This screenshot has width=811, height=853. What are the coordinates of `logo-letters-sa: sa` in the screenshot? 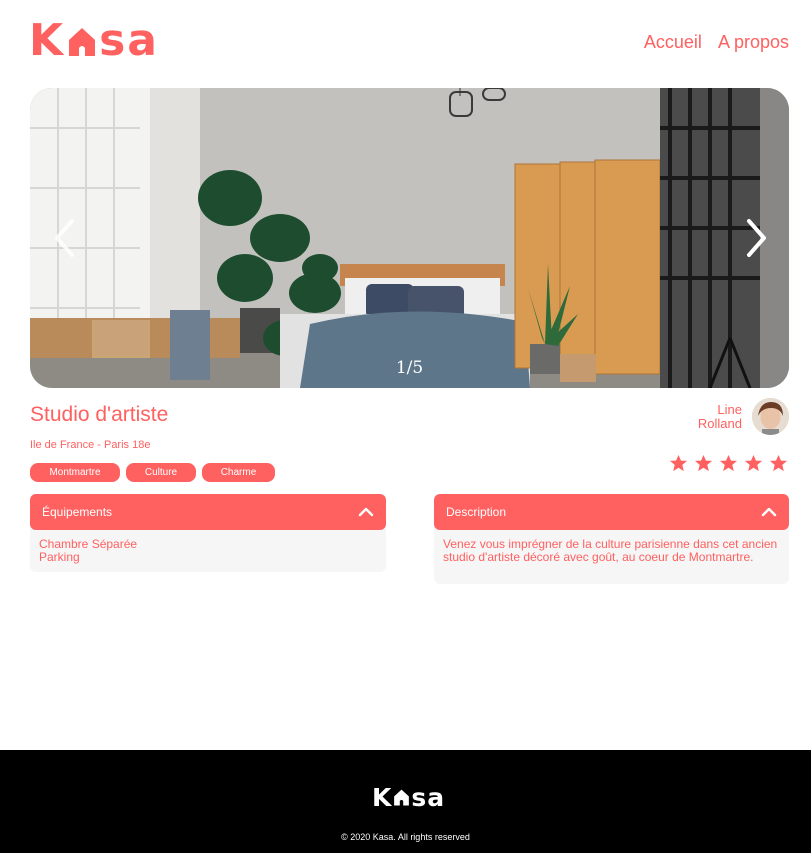 It's located at (129, 40).